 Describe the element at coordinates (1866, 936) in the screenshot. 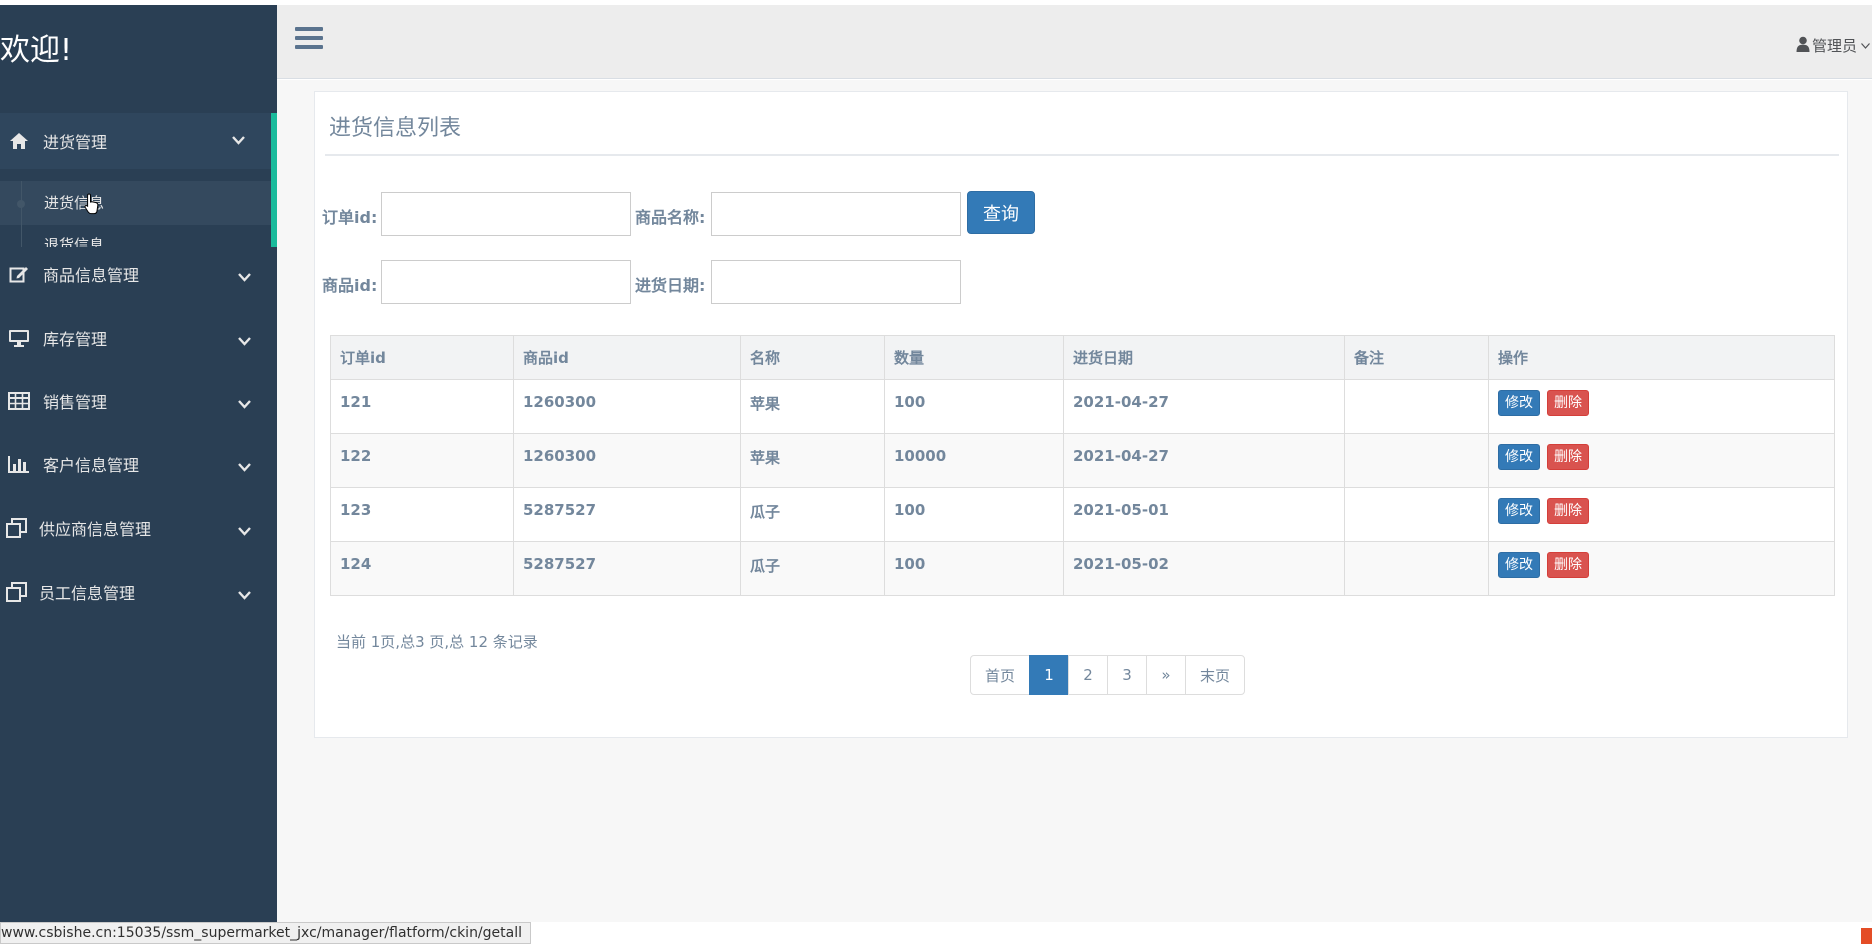

I see `html5-icon` at that location.